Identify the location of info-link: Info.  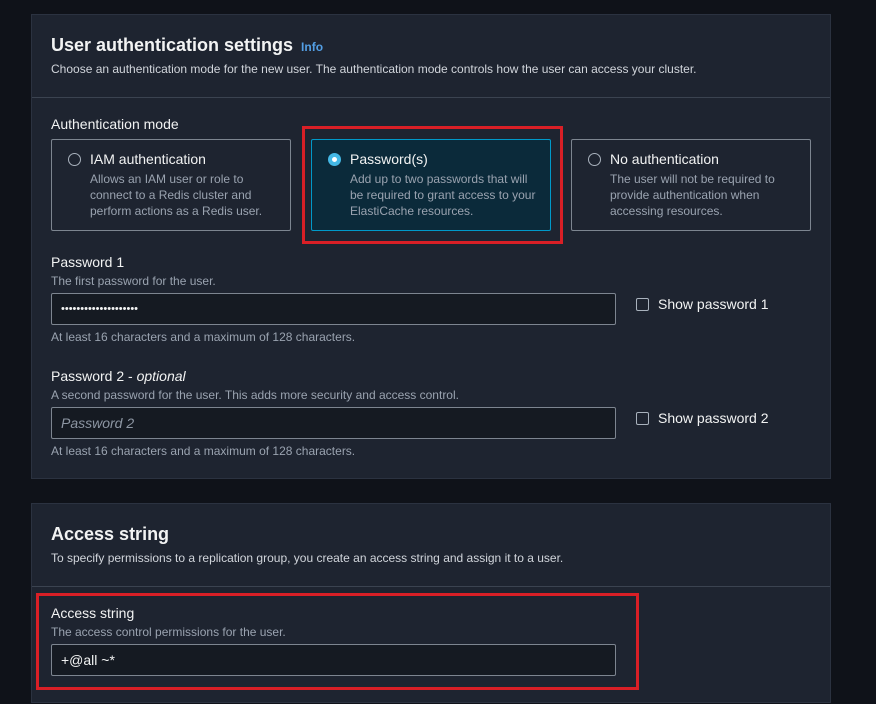
(312, 47).